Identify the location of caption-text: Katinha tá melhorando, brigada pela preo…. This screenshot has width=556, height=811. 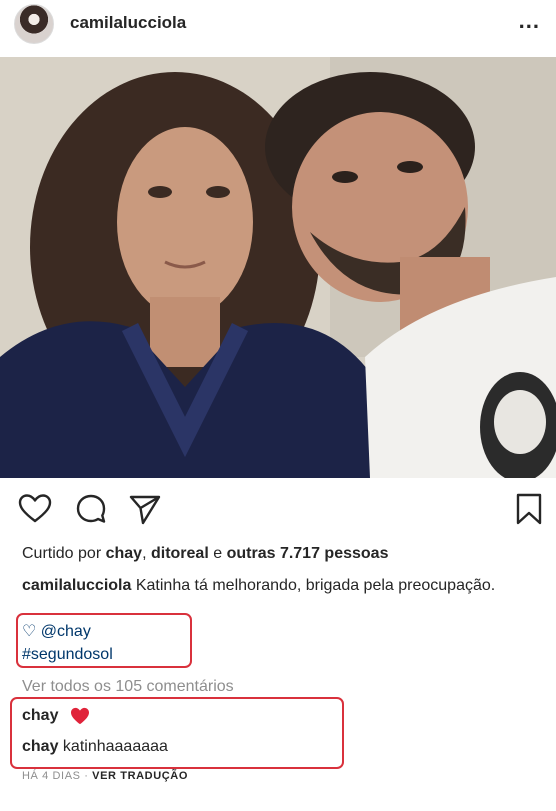
(315, 585).